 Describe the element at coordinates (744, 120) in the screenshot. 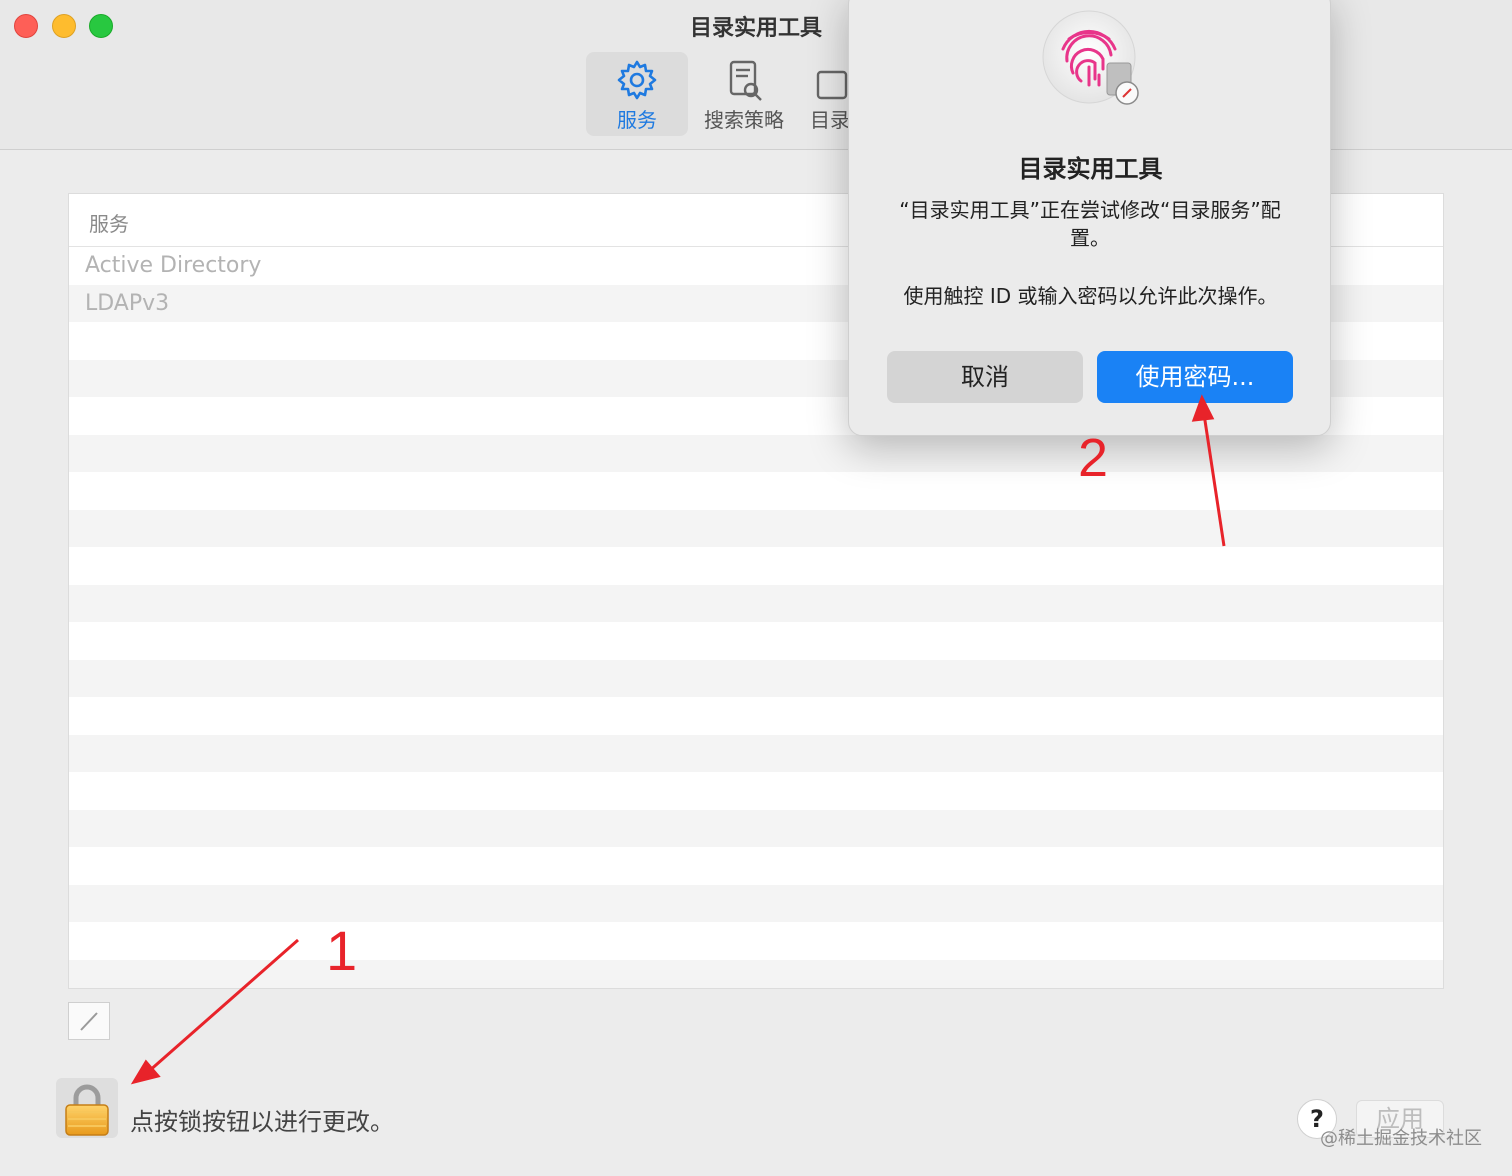

I see `toolbar-search-policy-label: 搜索策略` at that location.